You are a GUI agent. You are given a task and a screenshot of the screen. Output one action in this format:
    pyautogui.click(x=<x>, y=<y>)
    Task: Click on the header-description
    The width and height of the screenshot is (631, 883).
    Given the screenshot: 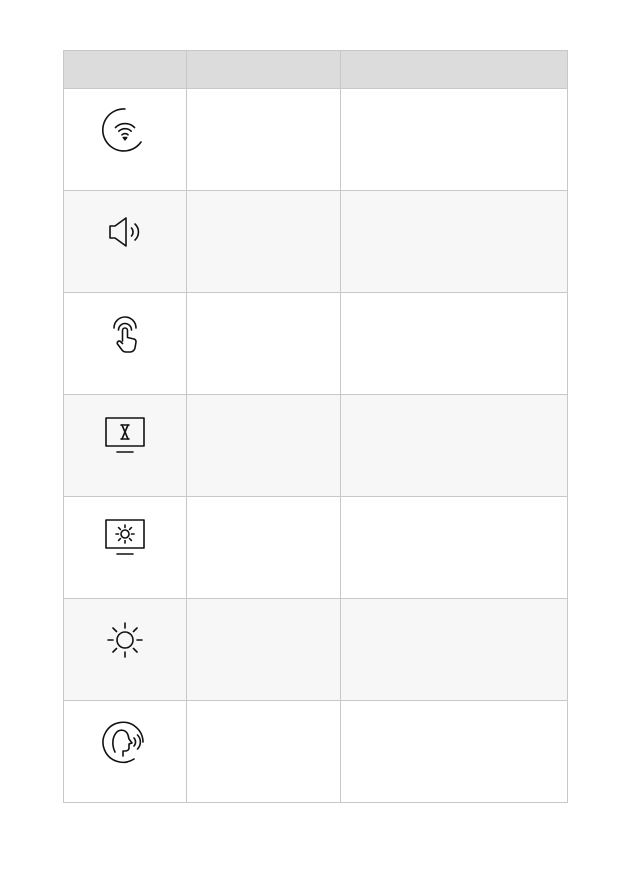 What is the action you would take?
    pyautogui.click(x=454, y=69)
    